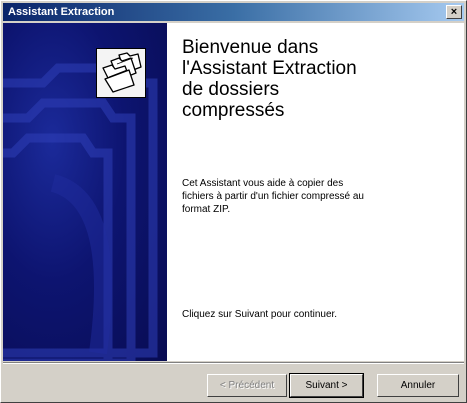 The height and width of the screenshot is (403, 467). Describe the element at coordinates (231, 89) in the screenshot. I see `heading-line: de dossiers` at that location.